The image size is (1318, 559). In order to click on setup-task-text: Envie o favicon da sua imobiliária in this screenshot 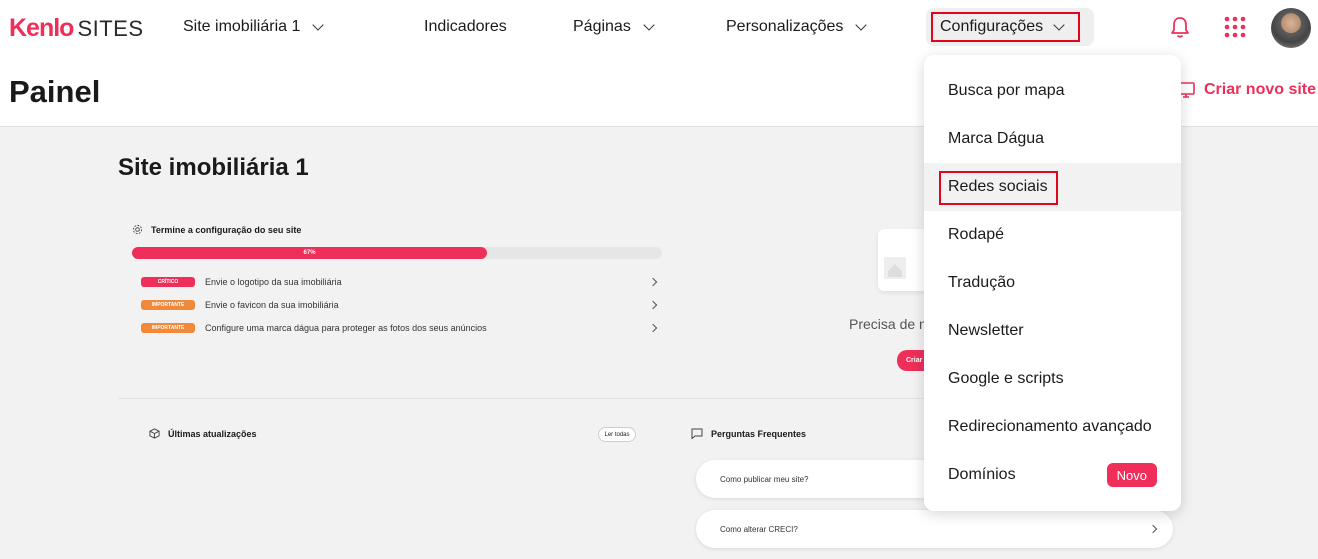, I will do `click(272, 305)`.